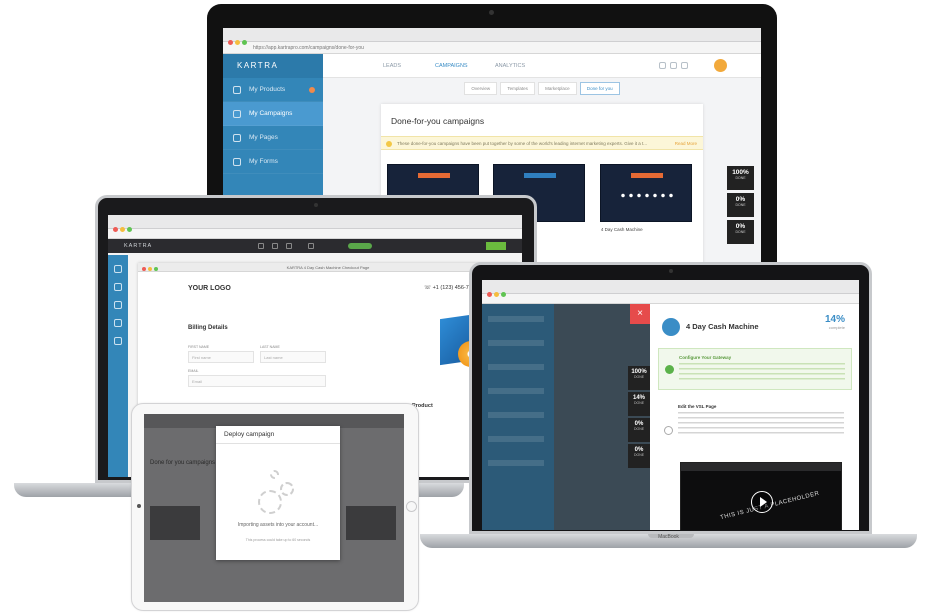 Image resolution: width=941 pixels, height=616 pixels. Describe the element at coordinates (451, 66) in the screenshot. I see `nav-campaigns: CAMPAIGNS` at that location.